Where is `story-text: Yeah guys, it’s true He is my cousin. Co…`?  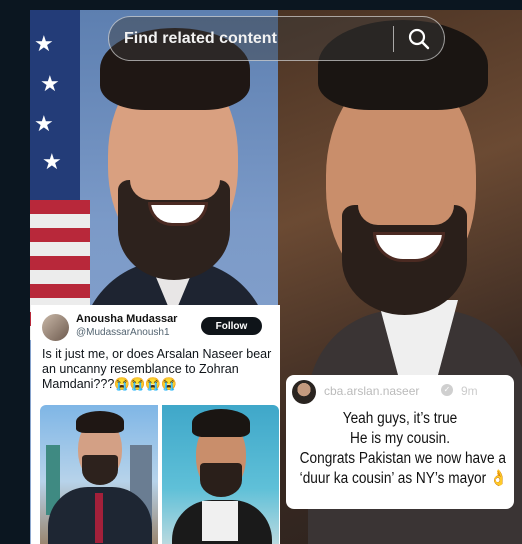 story-text: Yeah guys, it’s true He is my cousin. Co… is located at coordinates (403, 449).